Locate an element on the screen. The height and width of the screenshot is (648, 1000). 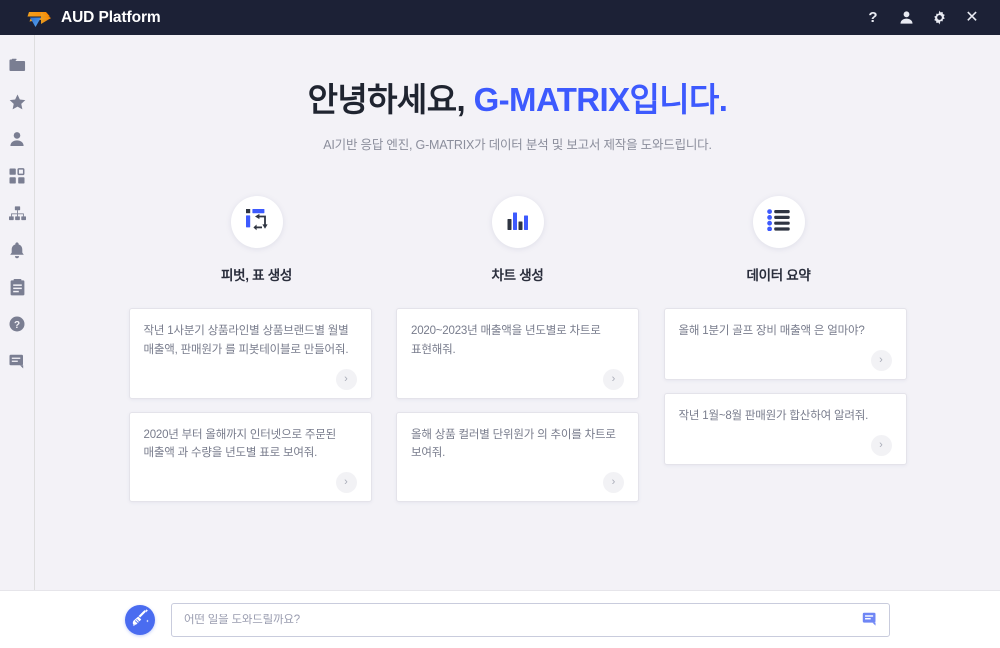
feature-pivot-table: 피벗, 표 생성 is located at coordinates (257, 240).